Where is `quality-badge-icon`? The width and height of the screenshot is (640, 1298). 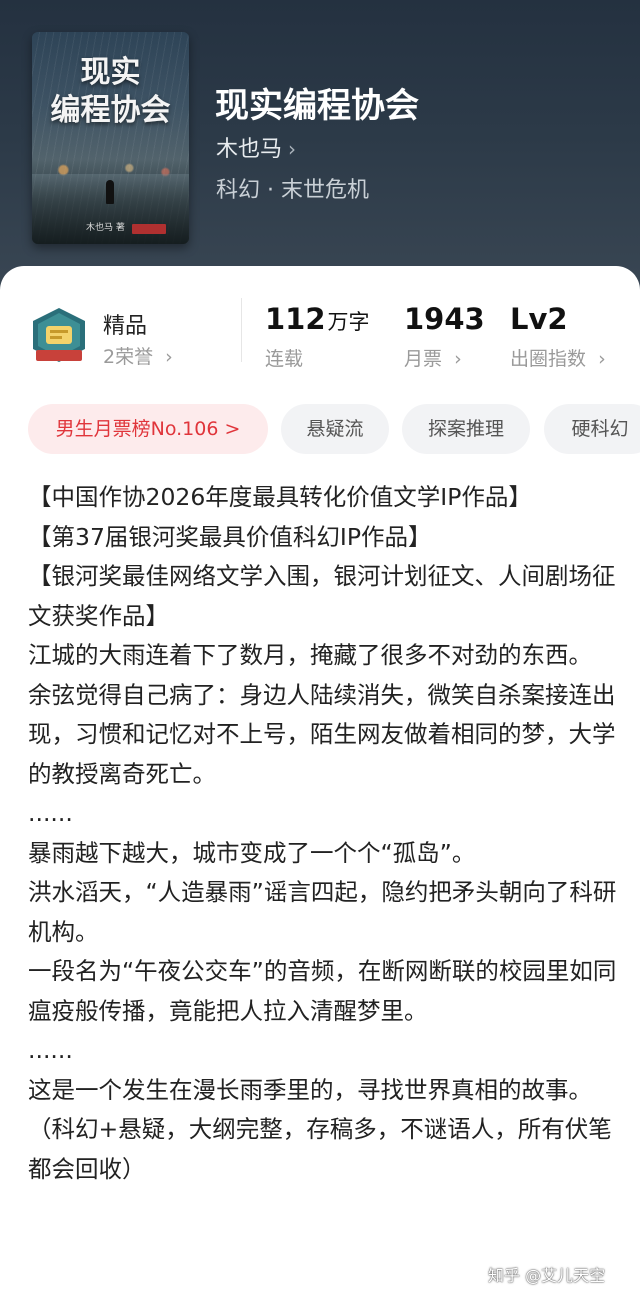
quality-badge-icon is located at coordinates (59, 335).